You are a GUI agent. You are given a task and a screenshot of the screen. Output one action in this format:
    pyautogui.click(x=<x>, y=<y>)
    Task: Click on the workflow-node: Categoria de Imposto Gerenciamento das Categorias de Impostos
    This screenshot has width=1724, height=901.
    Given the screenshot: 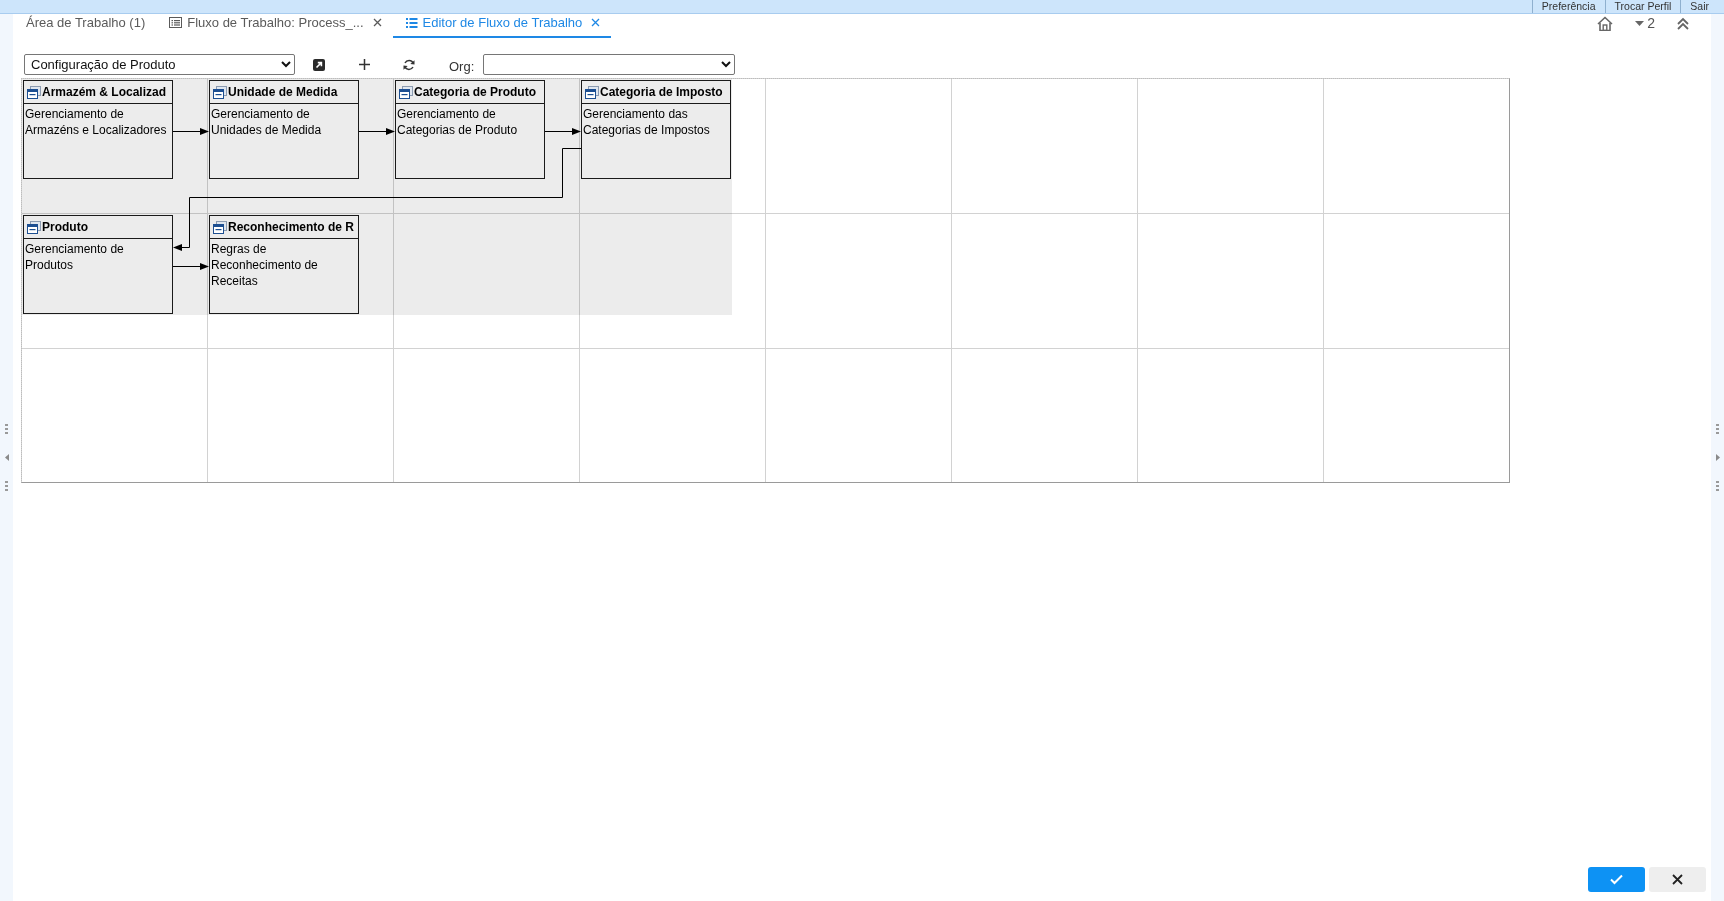 What is the action you would take?
    pyautogui.click(x=656, y=129)
    